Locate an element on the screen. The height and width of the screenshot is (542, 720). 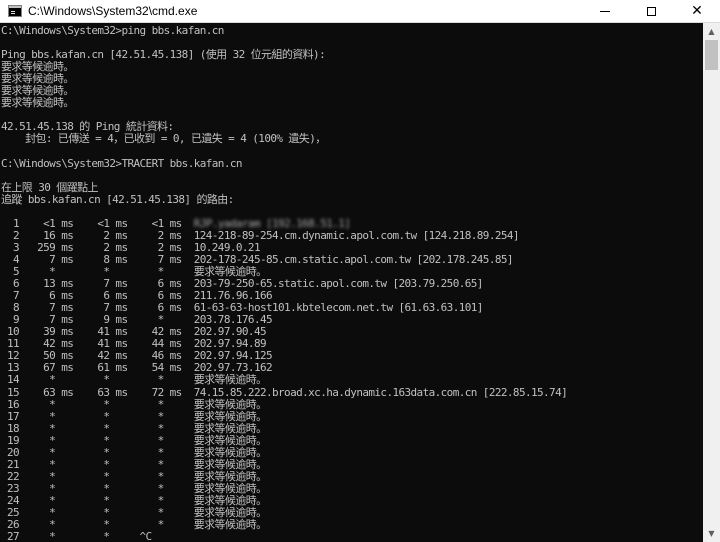
scroll-down-button: ▼ is located at coordinates (711, 533).